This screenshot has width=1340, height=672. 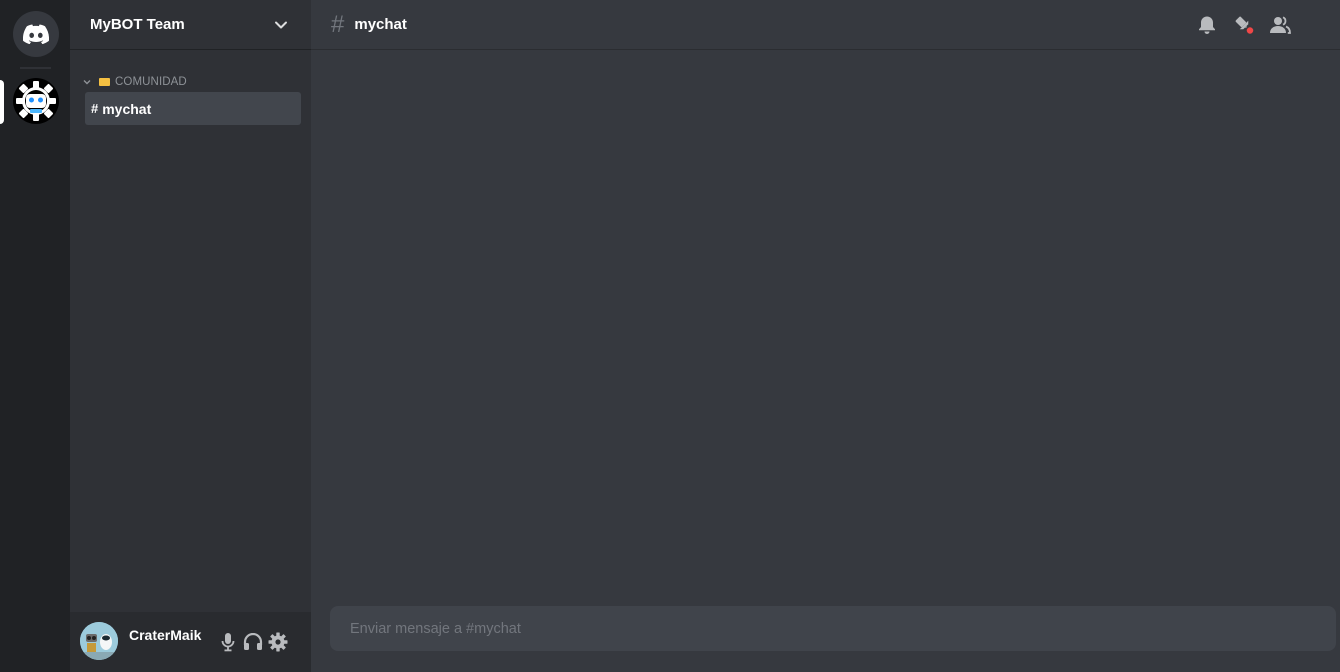 I want to click on microphone-icon, so click(x=228, y=642).